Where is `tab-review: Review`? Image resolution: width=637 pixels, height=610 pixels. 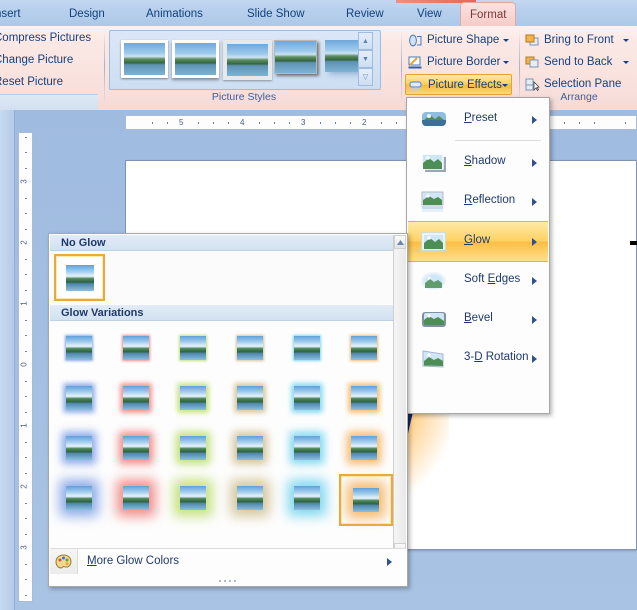
tab-review: Review is located at coordinates (365, 14).